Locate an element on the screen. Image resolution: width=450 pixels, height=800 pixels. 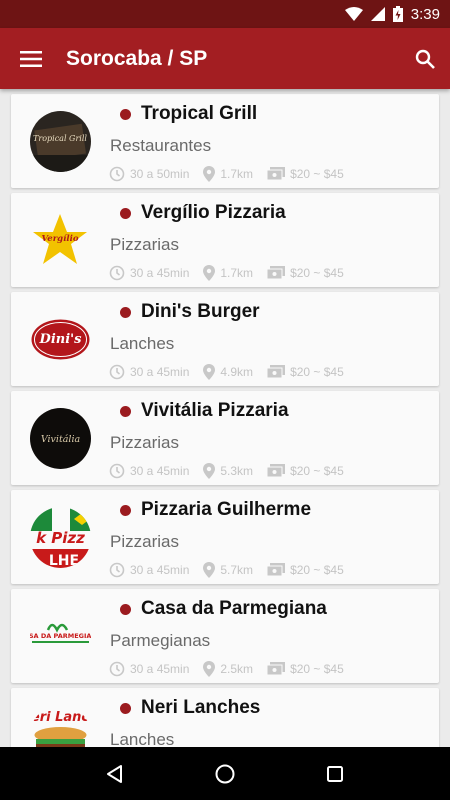
recents-icon is located at coordinates (335, 773).